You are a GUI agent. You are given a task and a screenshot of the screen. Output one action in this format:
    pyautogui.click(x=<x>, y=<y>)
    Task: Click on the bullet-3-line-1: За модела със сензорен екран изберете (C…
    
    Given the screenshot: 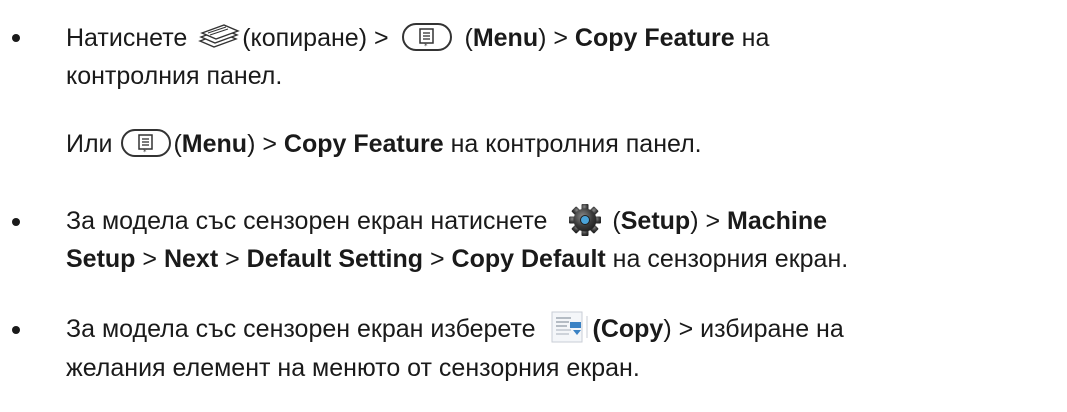 What is the action you would take?
    pyautogui.click(x=455, y=328)
    